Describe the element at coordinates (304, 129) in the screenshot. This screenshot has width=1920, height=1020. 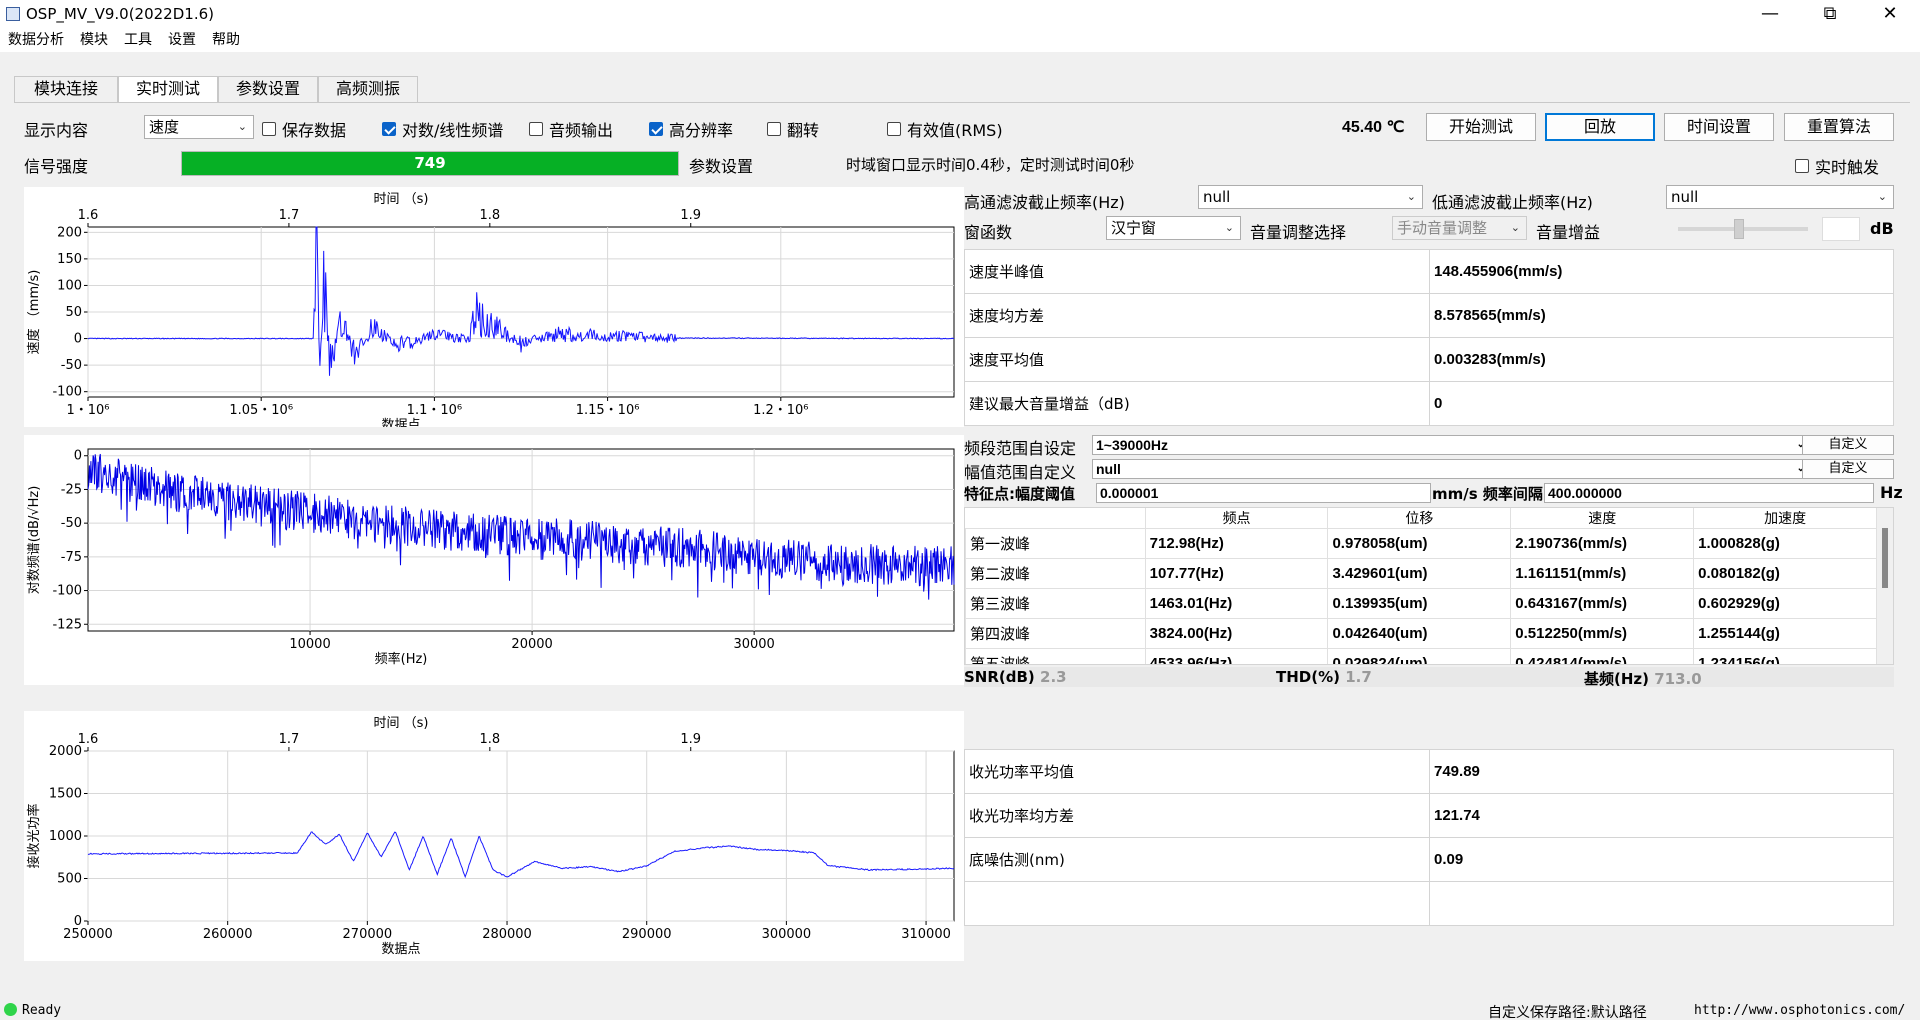
I see `save-data-checkbox: 保存数据` at that location.